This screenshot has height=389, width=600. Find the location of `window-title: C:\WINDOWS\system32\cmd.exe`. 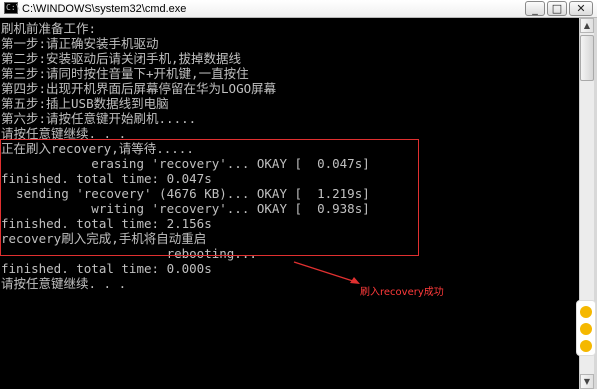

window-title: C:\WINDOWS\system32\cmd.exe is located at coordinates (104, 9).